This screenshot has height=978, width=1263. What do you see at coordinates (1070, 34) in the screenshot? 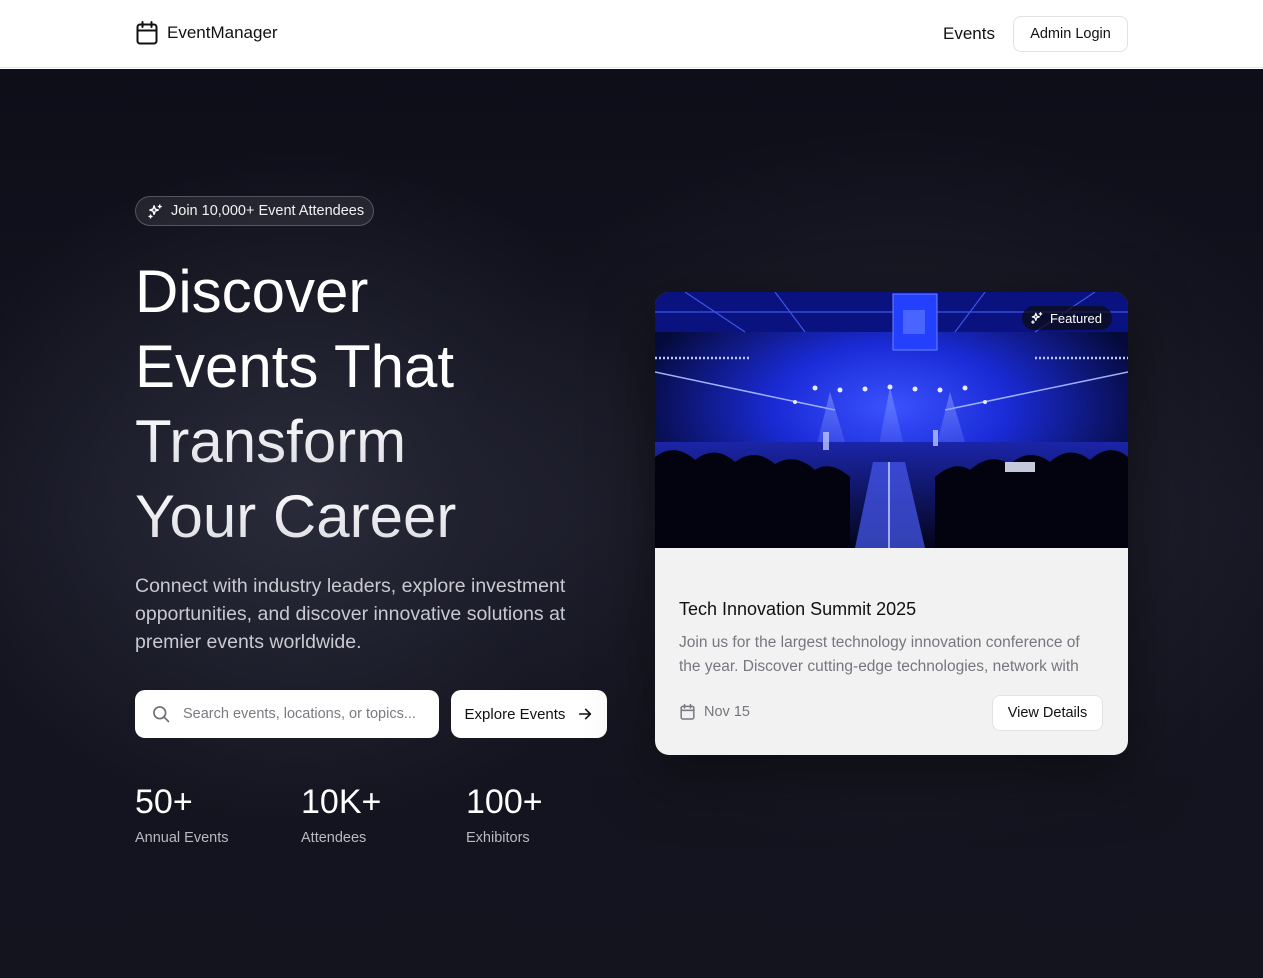
I see `admin-login-button: Admin Login` at bounding box center [1070, 34].